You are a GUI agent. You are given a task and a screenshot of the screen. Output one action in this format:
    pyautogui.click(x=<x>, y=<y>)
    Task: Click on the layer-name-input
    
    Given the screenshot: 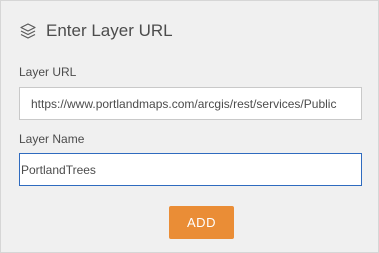 What is the action you would take?
    pyautogui.click(x=190, y=169)
    